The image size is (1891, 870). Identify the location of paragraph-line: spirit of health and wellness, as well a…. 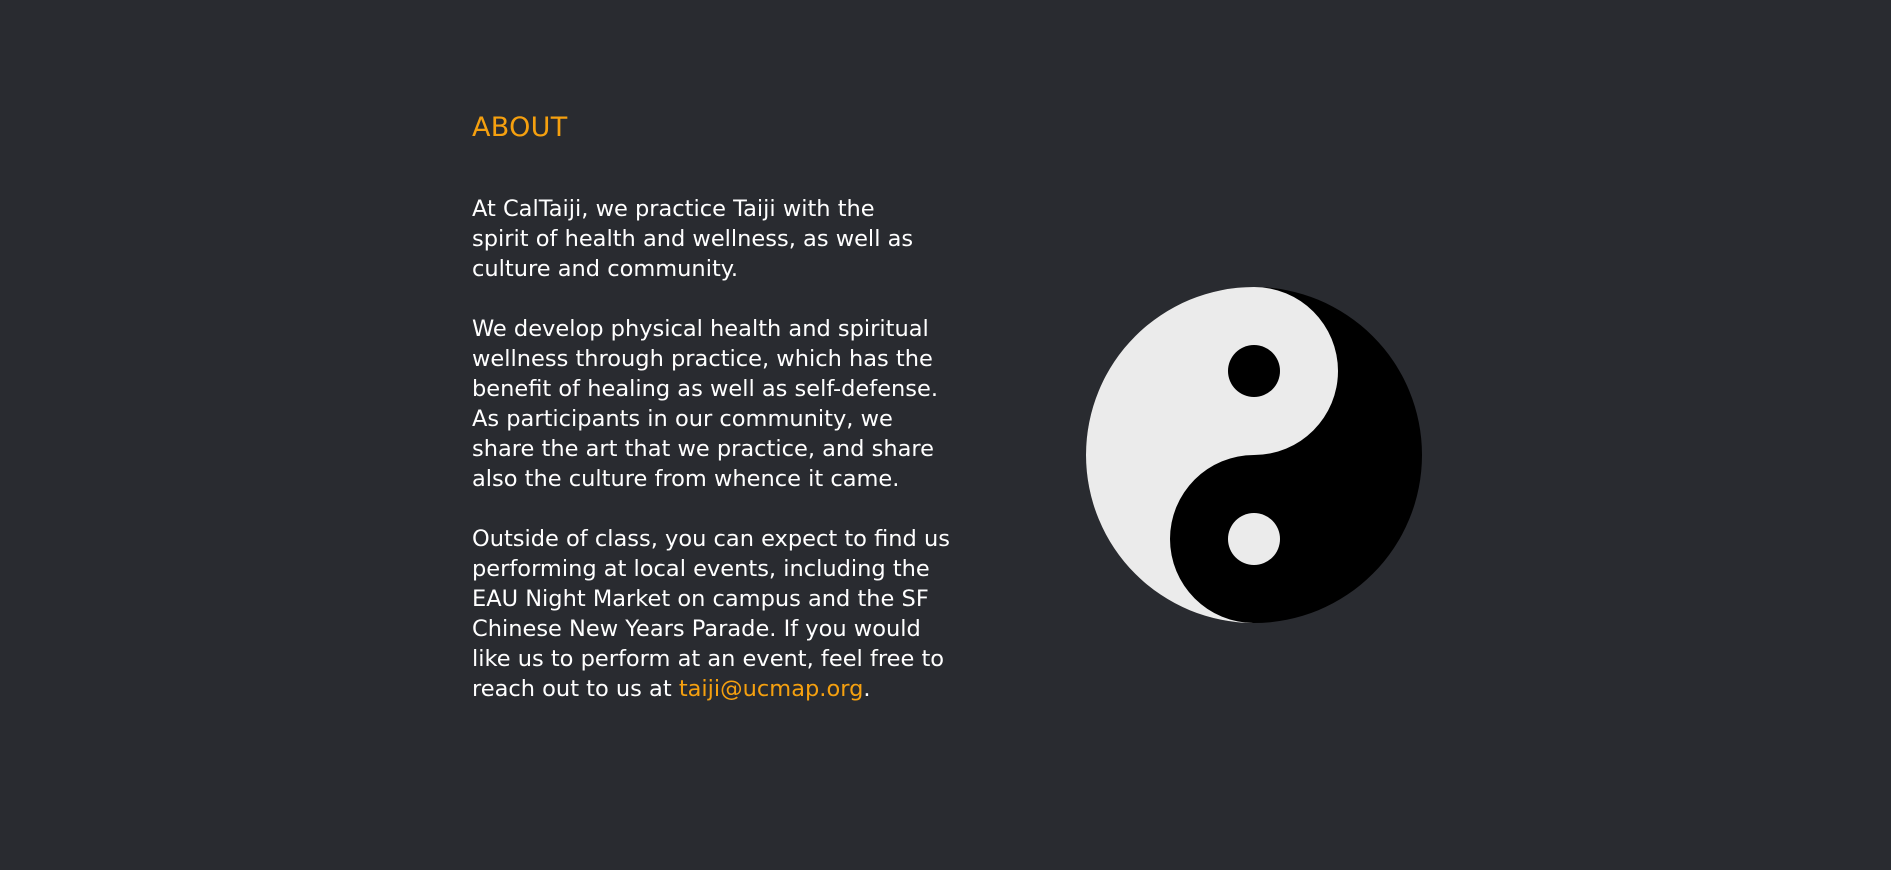
(693, 239).